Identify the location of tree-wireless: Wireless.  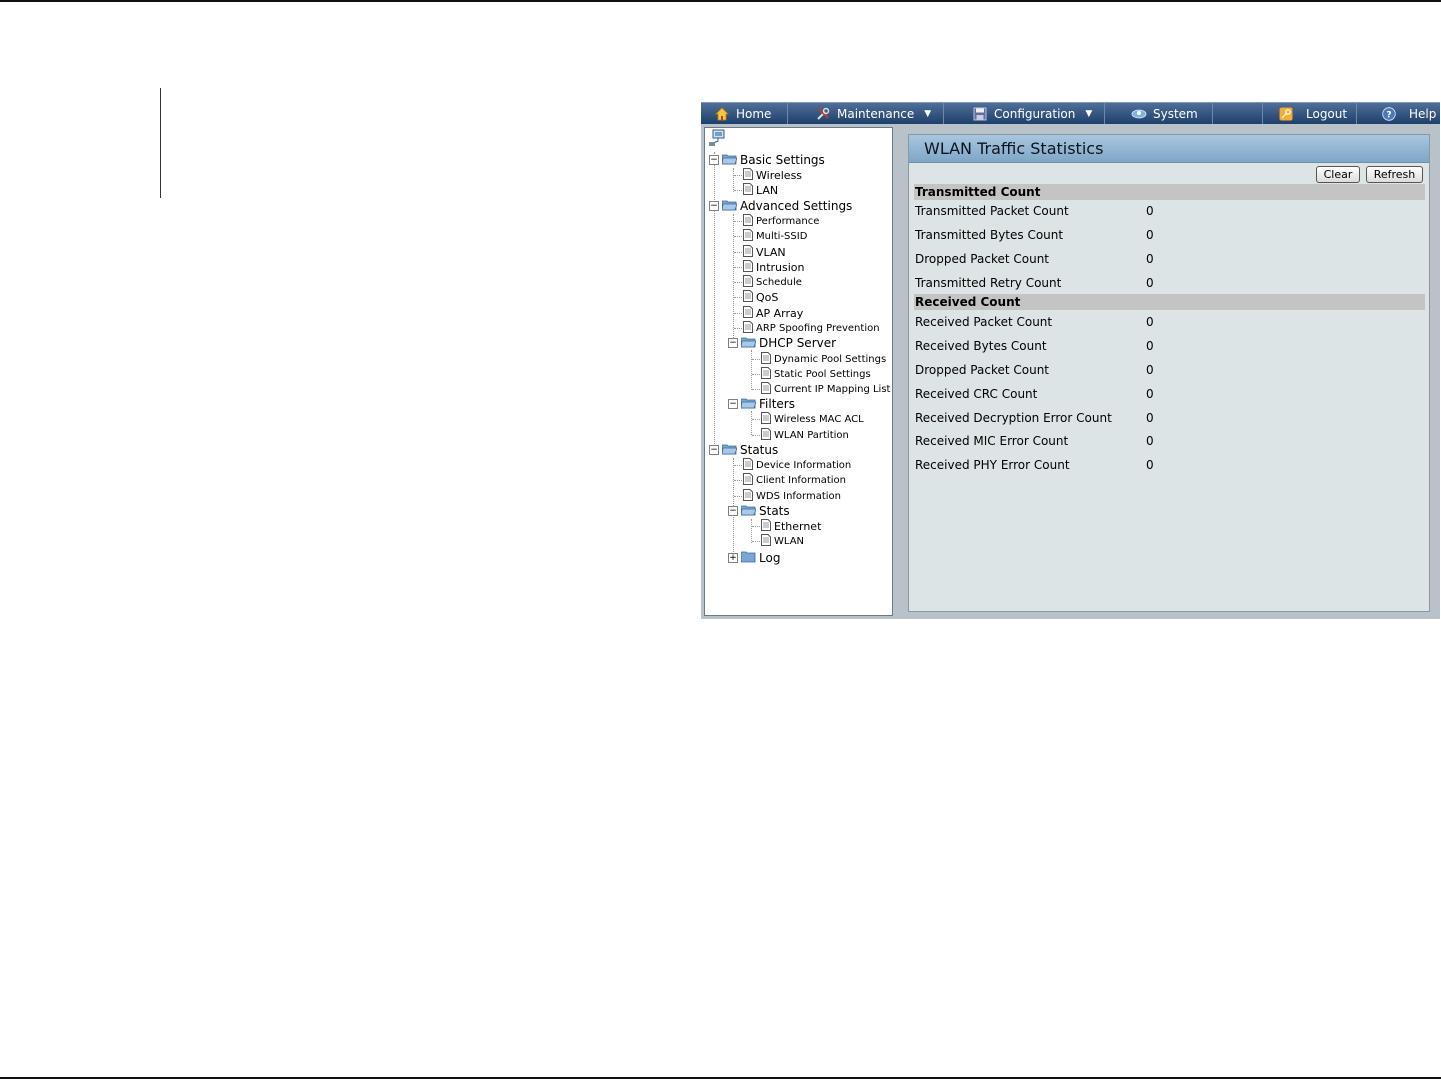
(772, 174).